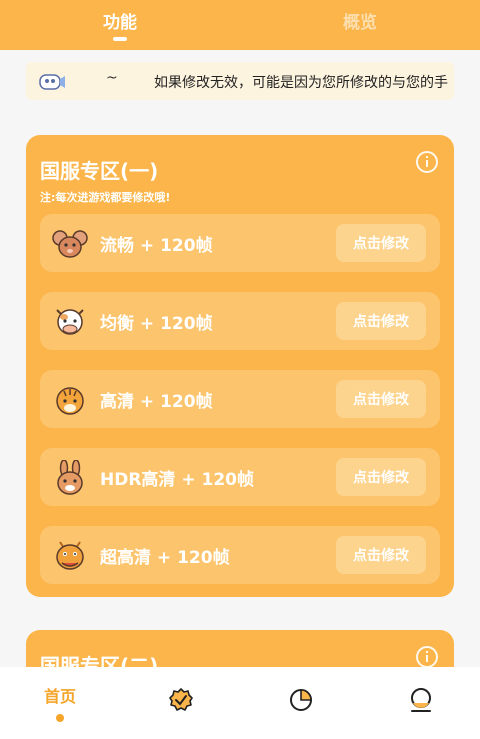 The image size is (480, 739). Describe the element at coordinates (360, 20) in the screenshot. I see `tab-overview: 概览` at that location.